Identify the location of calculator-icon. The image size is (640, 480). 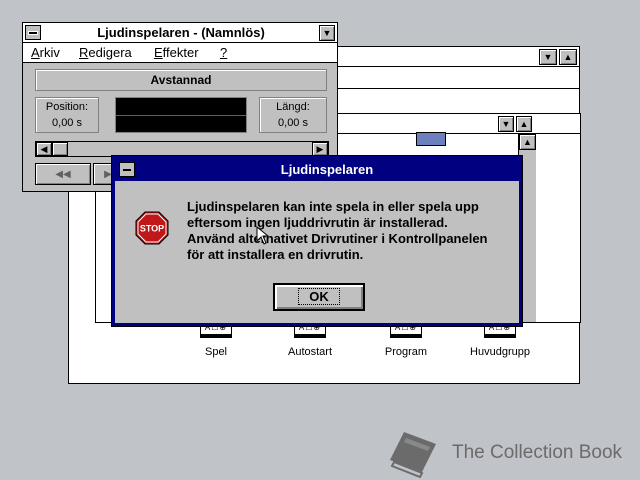
(431, 139).